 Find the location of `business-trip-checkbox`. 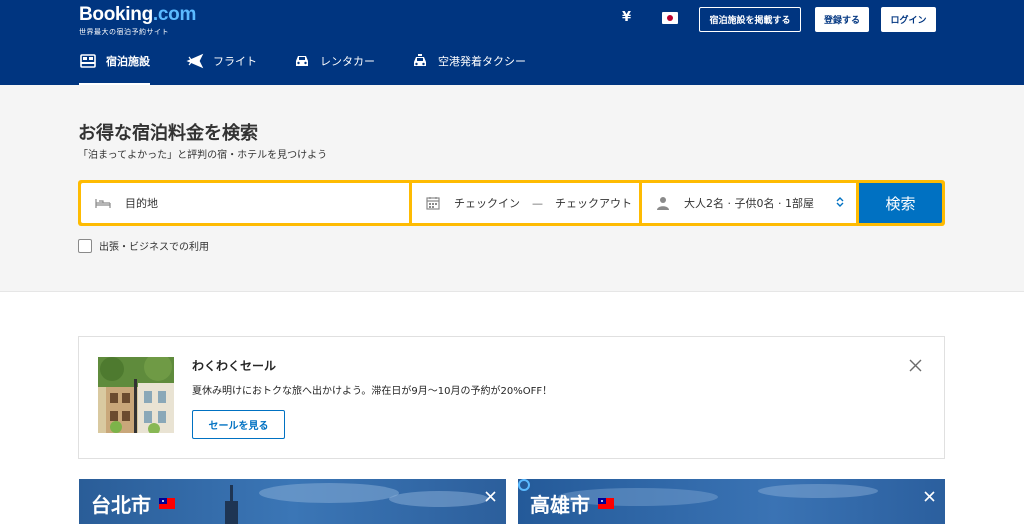

business-trip-checkbox is located at coordinates (85, 245).